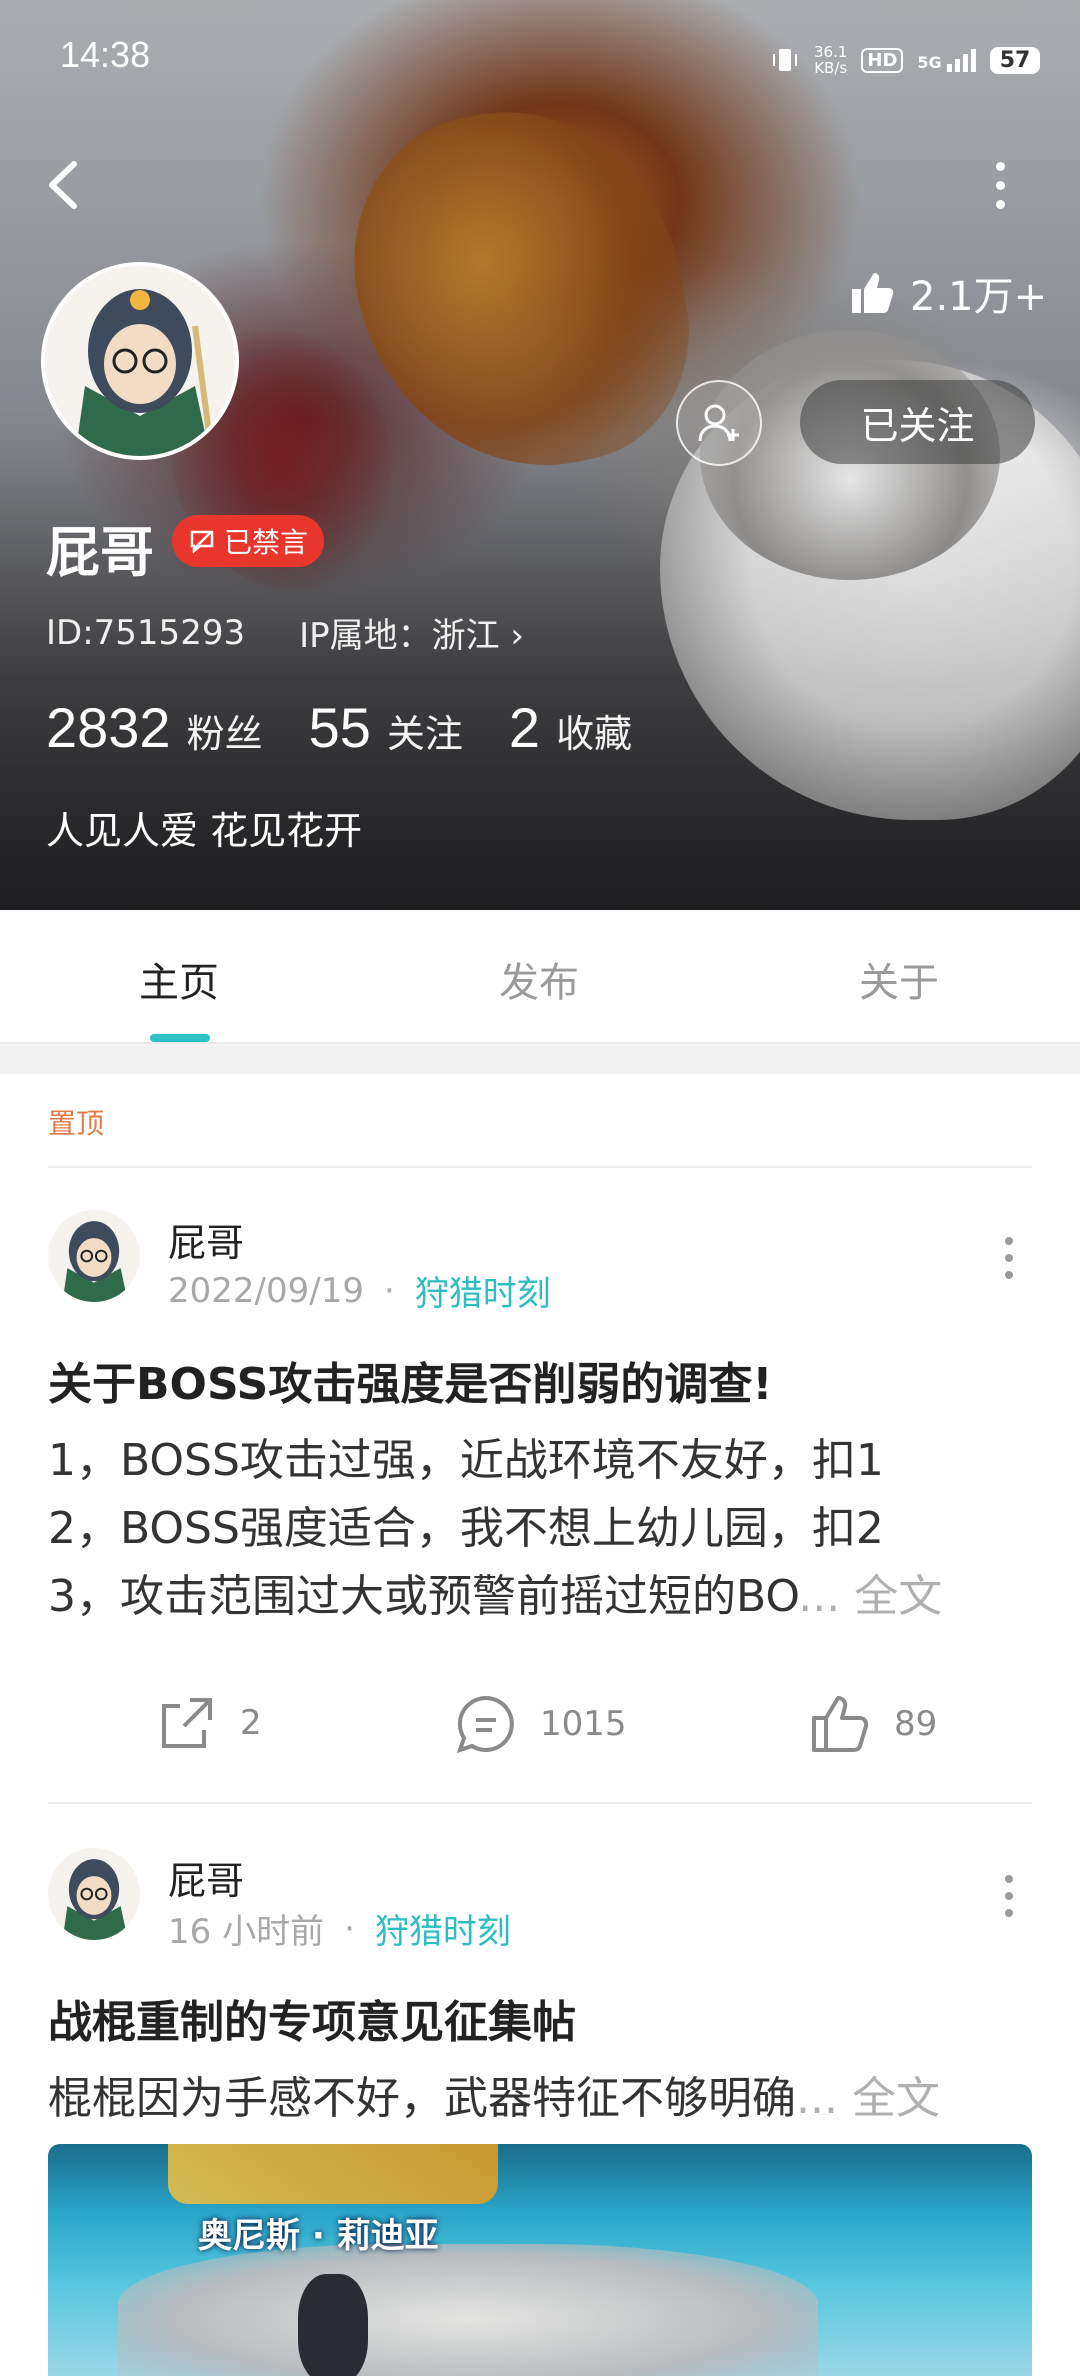 The height and width of the screenshot is (2376, 1080). I want to click on share-action: 2, so click(209, 1723).